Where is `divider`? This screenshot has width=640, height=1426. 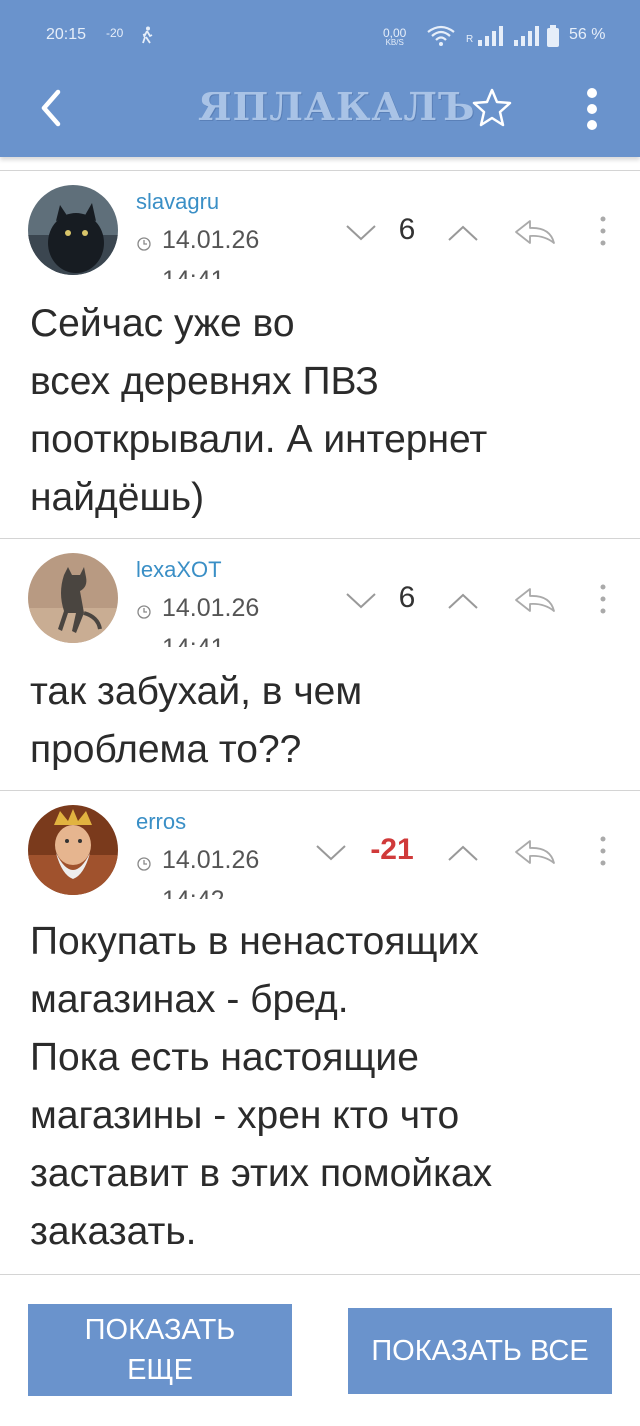
divider is located at coordinates (320, 1274).